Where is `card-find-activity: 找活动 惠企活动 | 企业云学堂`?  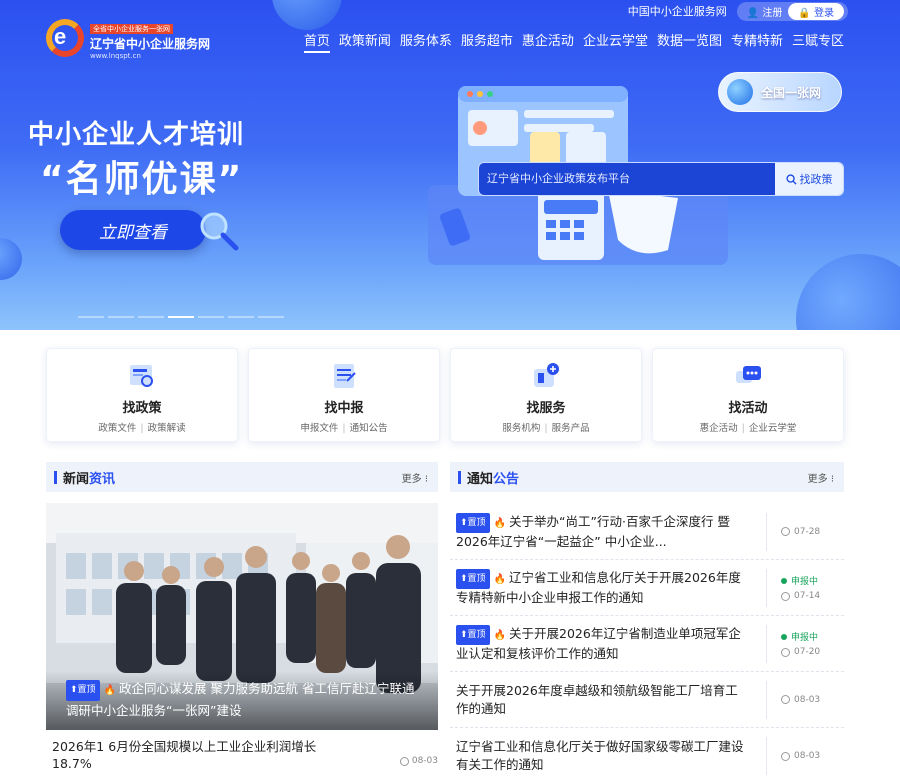 card-find-activity: 找活动 惠企活动 | 企业云学堂 is located at coordinates (748, 395).